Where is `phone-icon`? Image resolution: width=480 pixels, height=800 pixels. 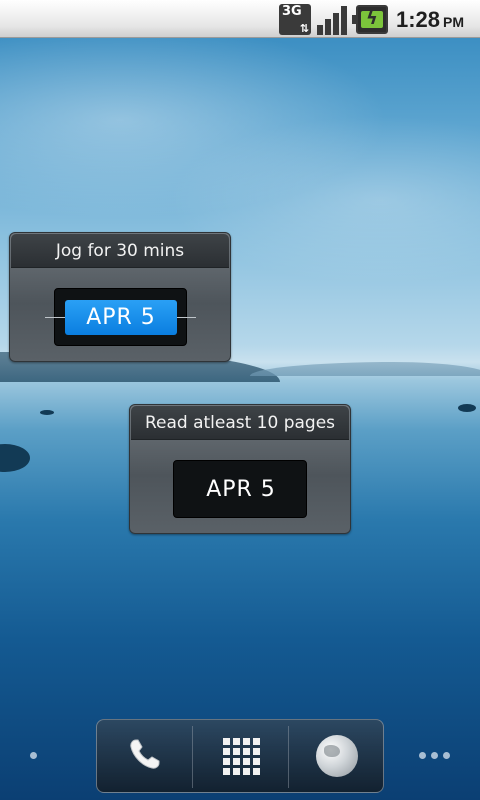
phone-icon is located at coordinates (145, 756).